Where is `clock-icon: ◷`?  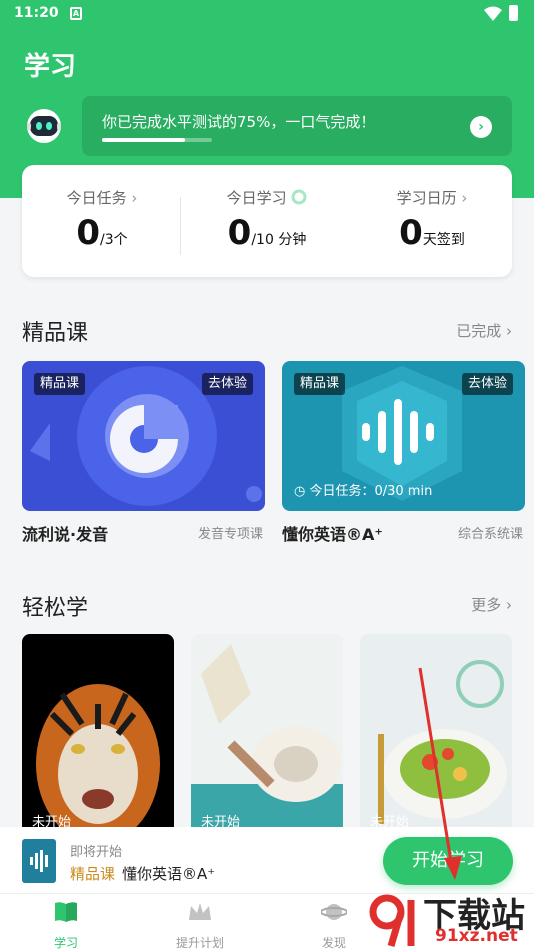
clock-icon: ◷ is located at coordinates (300, 491).